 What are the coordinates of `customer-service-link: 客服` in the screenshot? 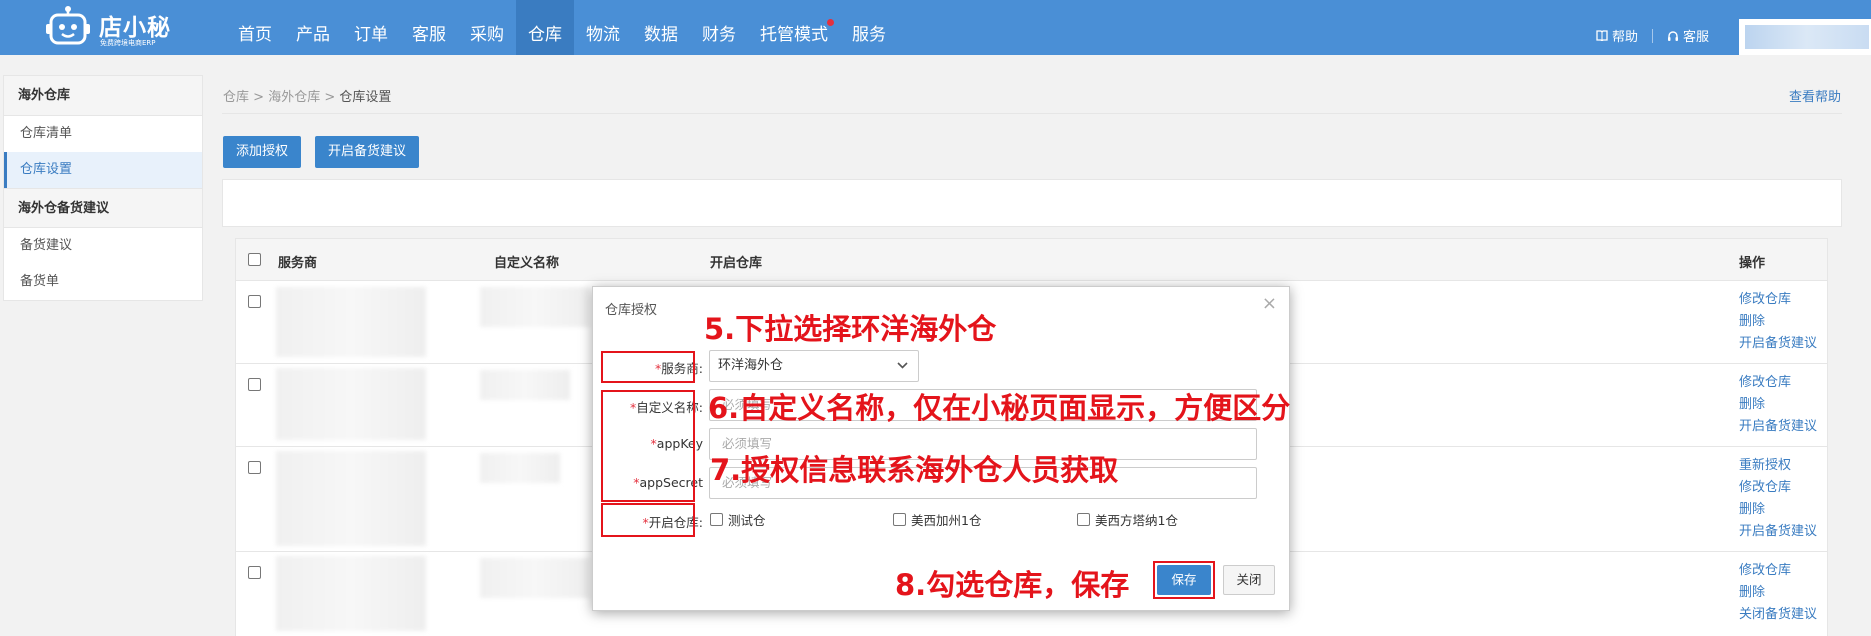 It's located at (1688, 35).